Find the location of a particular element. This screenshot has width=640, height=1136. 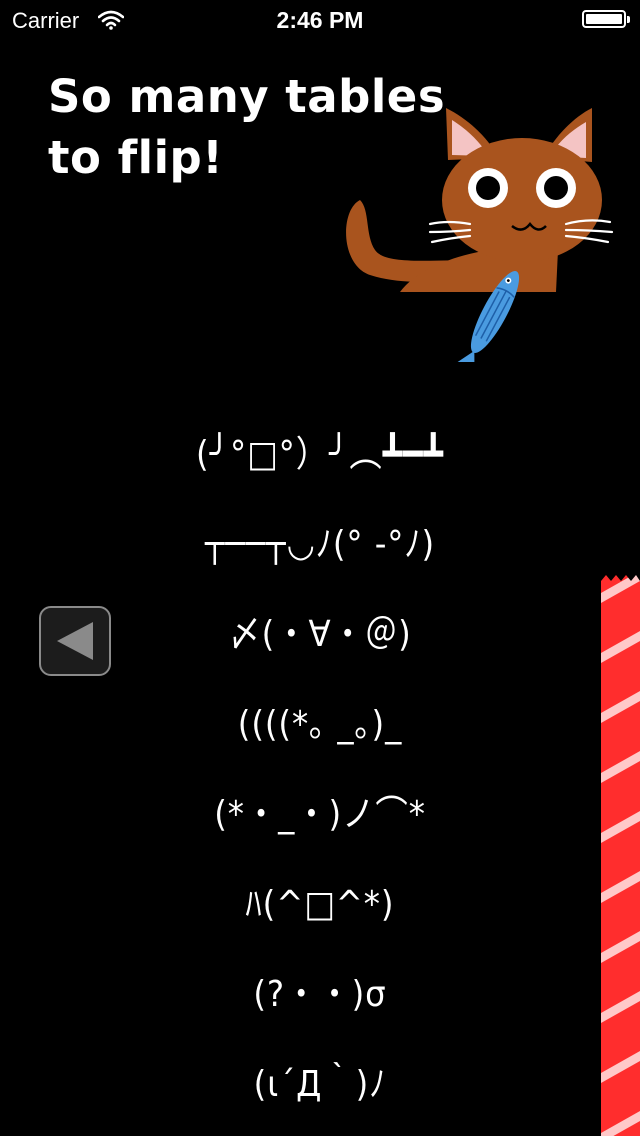

status-bar: Carrier 2:46 PM is located at coordinates (320, 20).